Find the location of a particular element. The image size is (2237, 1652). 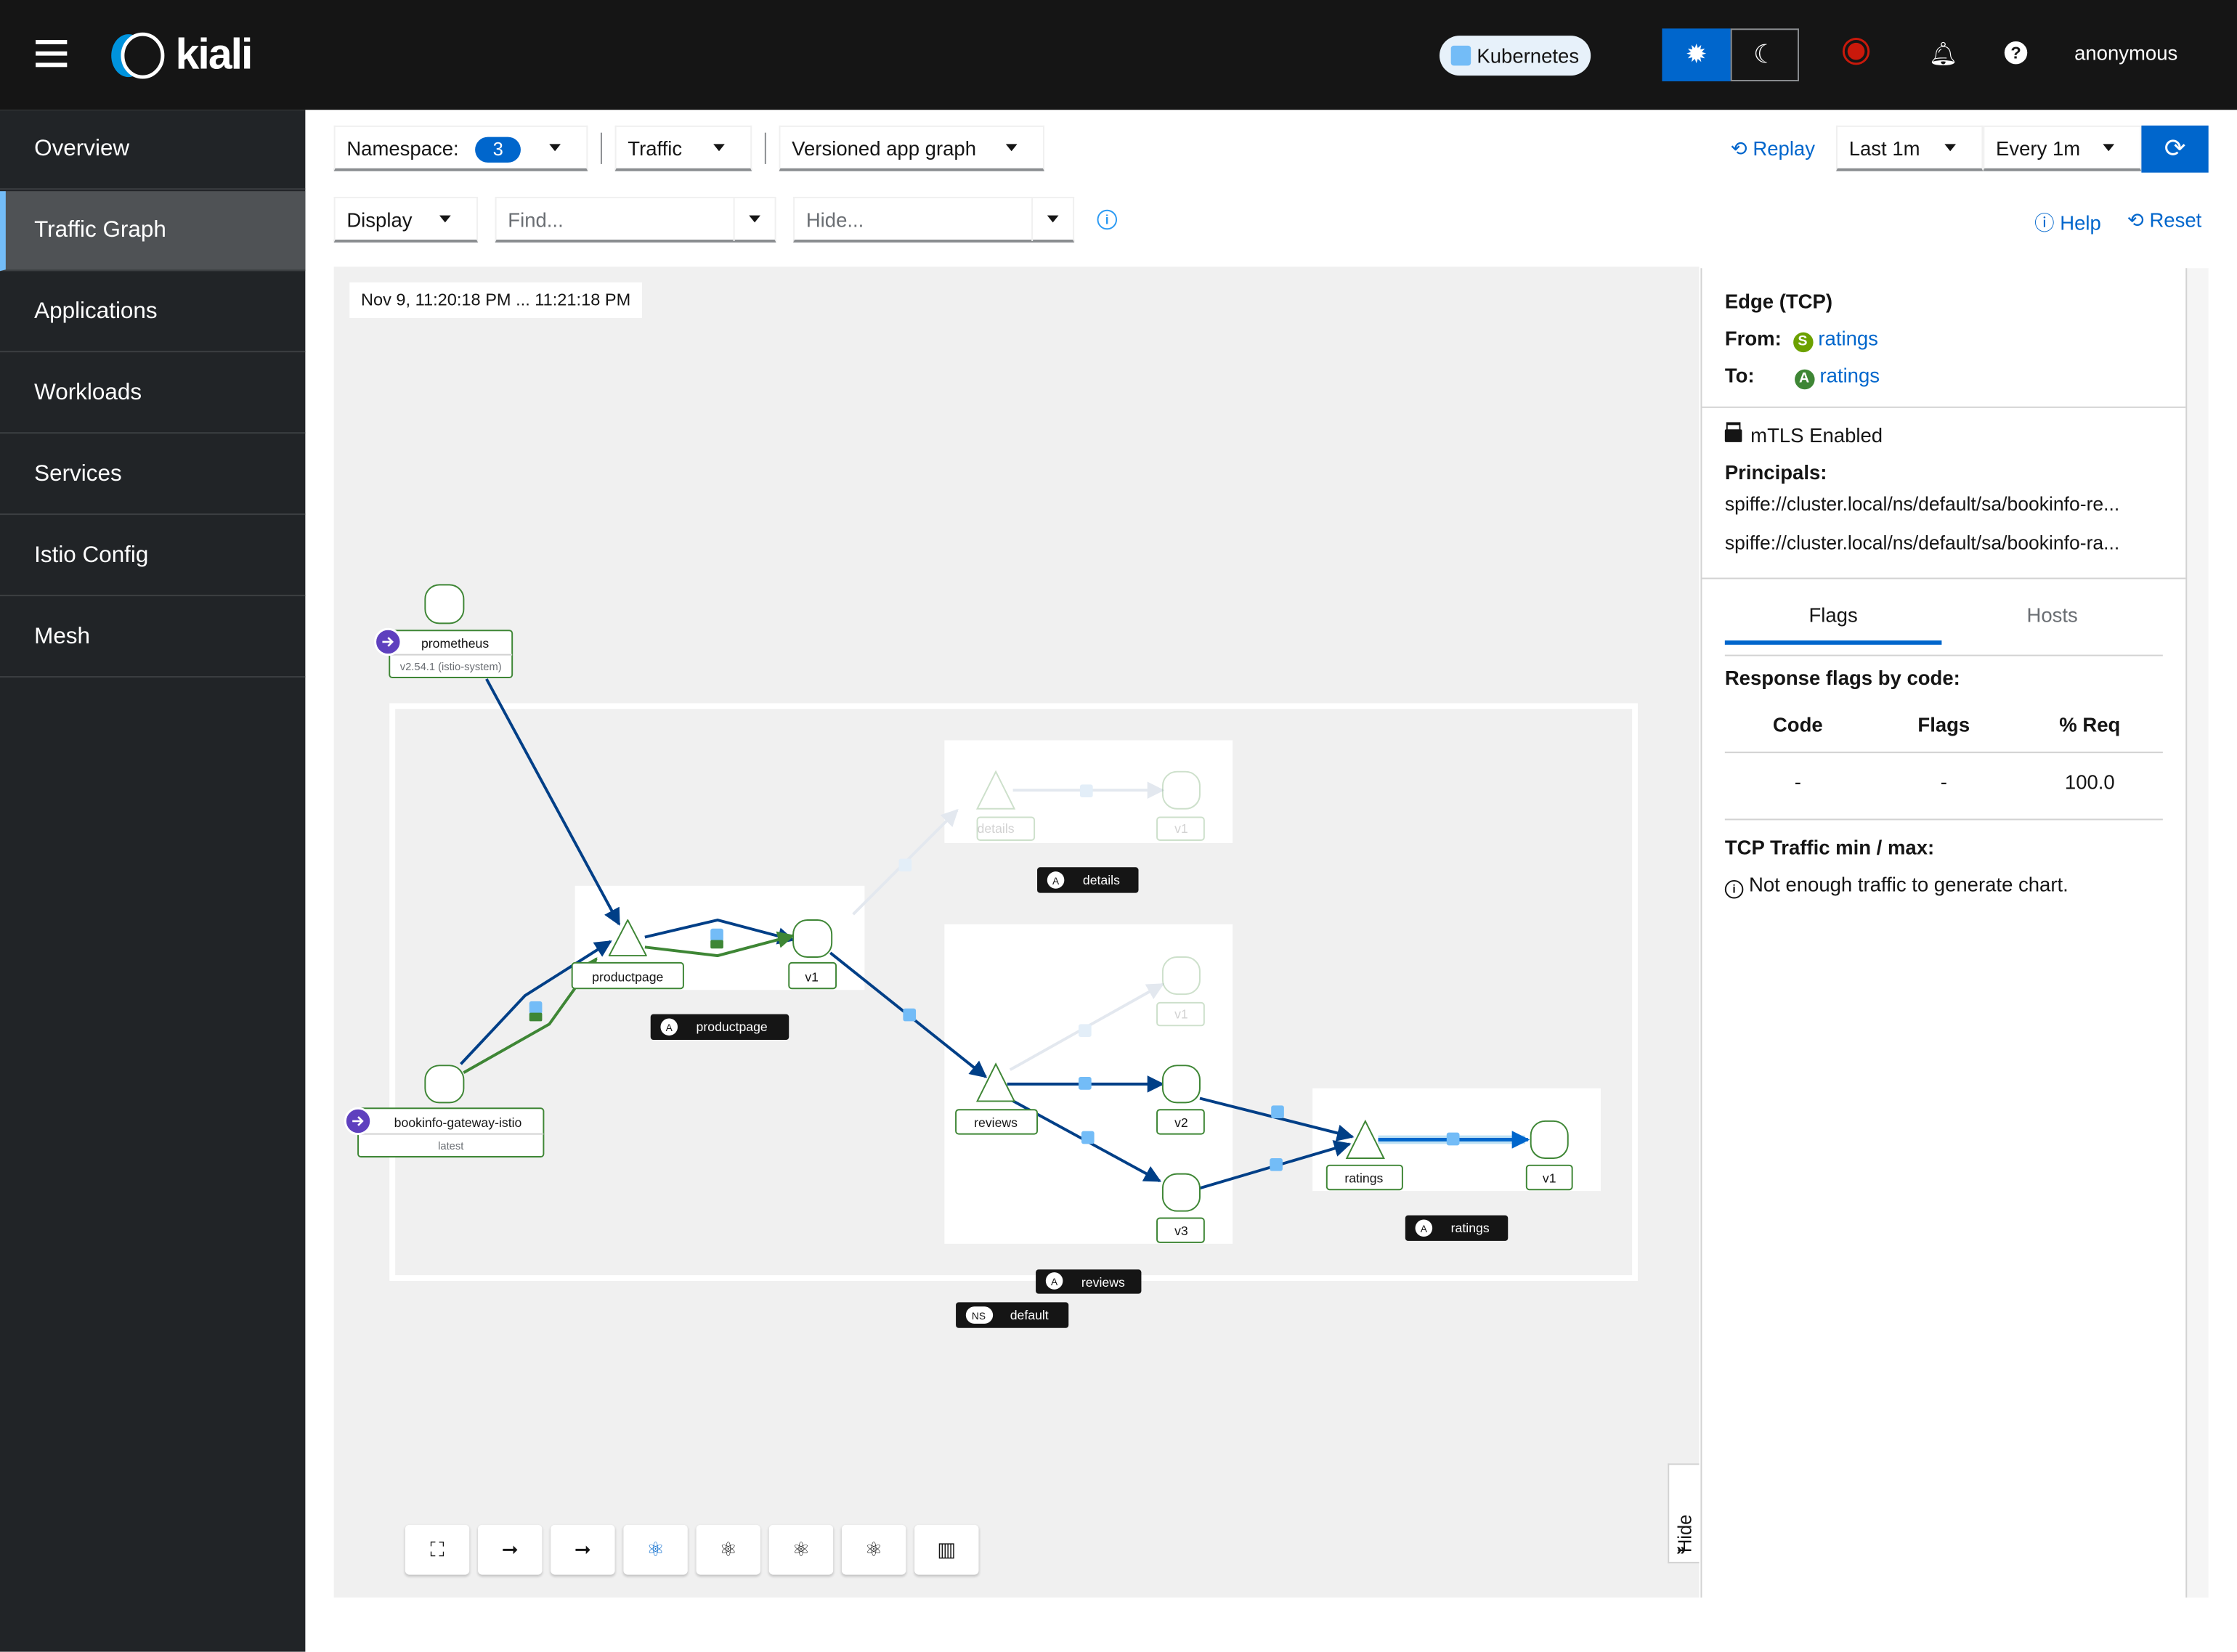

layout-default-button: ⚛ is located at coordinates (655, 1550).